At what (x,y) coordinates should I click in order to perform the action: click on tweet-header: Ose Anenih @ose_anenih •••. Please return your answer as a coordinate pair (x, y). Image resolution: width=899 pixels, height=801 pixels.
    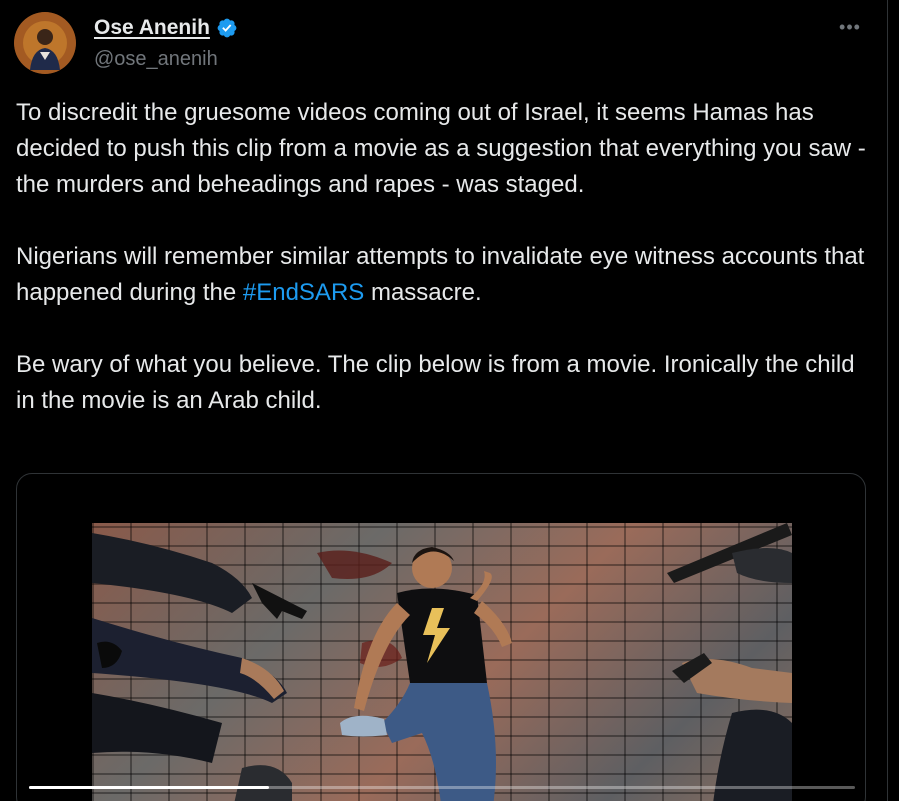
    Looking at the image, I should click on (444, 44).